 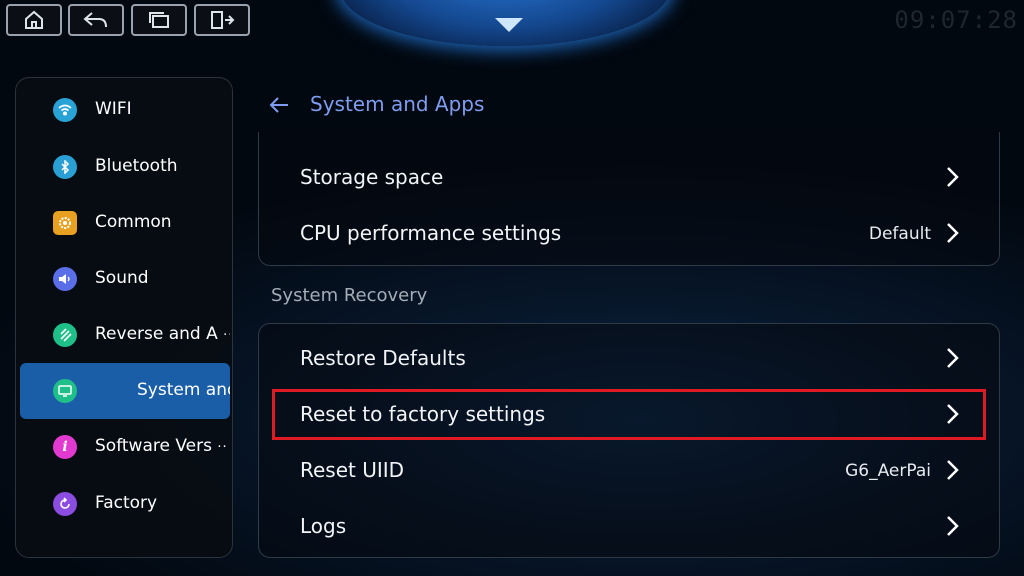 I want to click on exit-icon, so click(x=223, y=20).